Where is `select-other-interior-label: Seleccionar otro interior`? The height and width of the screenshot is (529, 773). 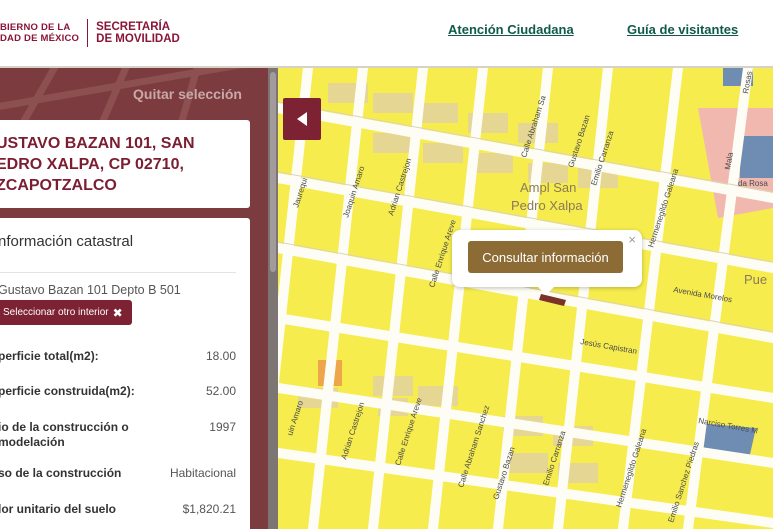 select-other-interior-label: Seleccionar otro interior is located at coordinates (56, 312).